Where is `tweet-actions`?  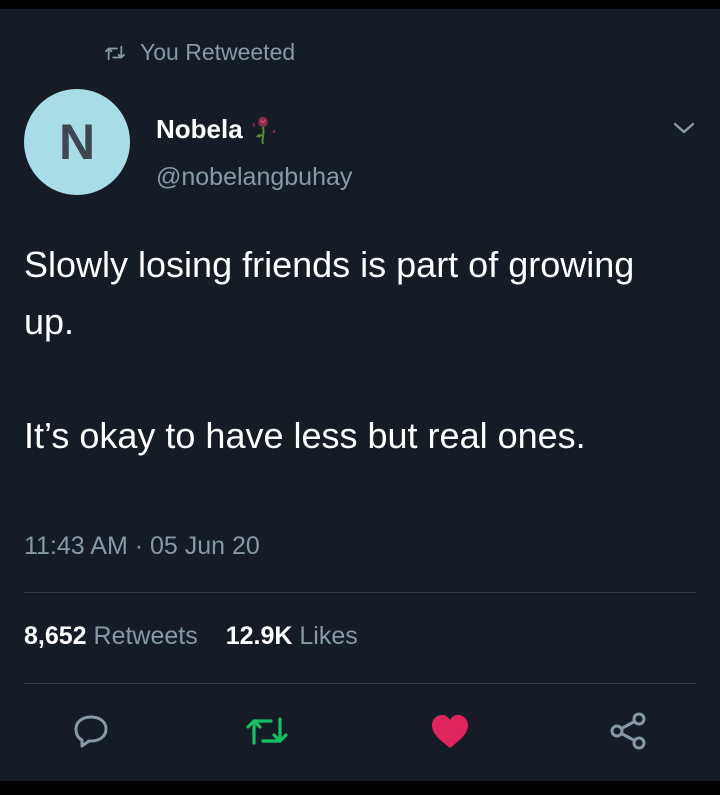
tweet-actions is located at coordinates (360, 731).